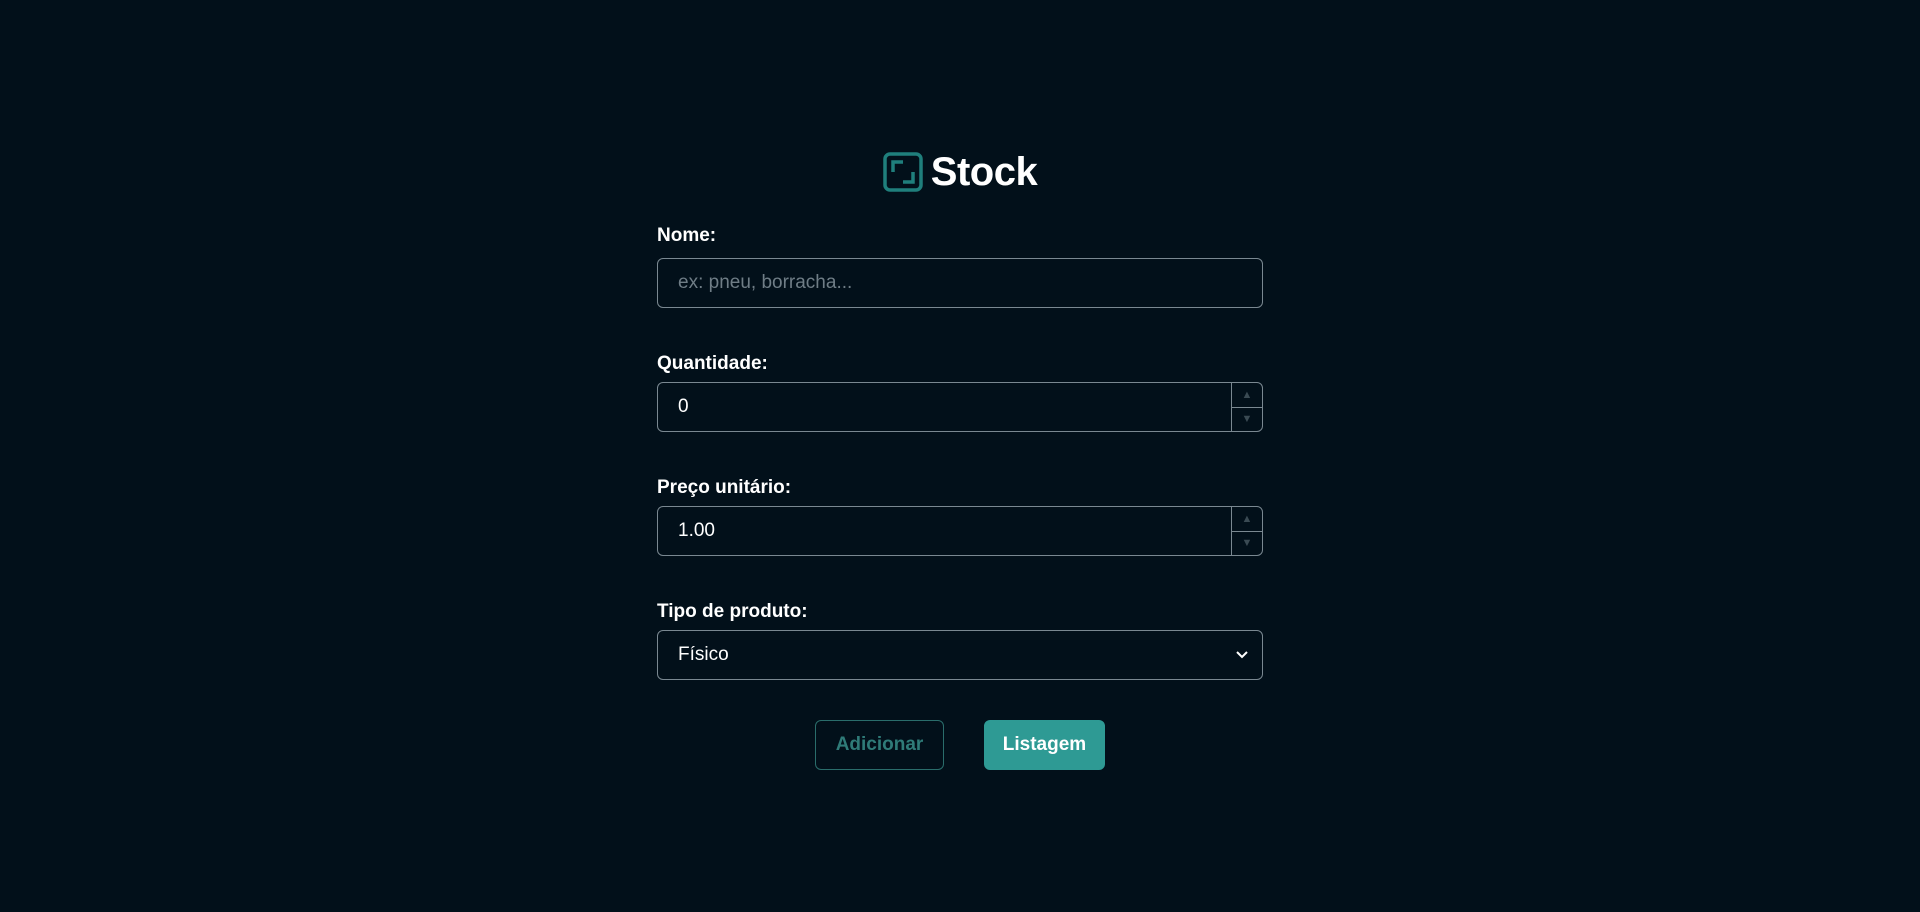 The image size is (1920, 912). What do you see at coordinates (712, 363) in the screenshot?
I see `quantidade-label: Quantidade:` at bounding box center [712, 363].